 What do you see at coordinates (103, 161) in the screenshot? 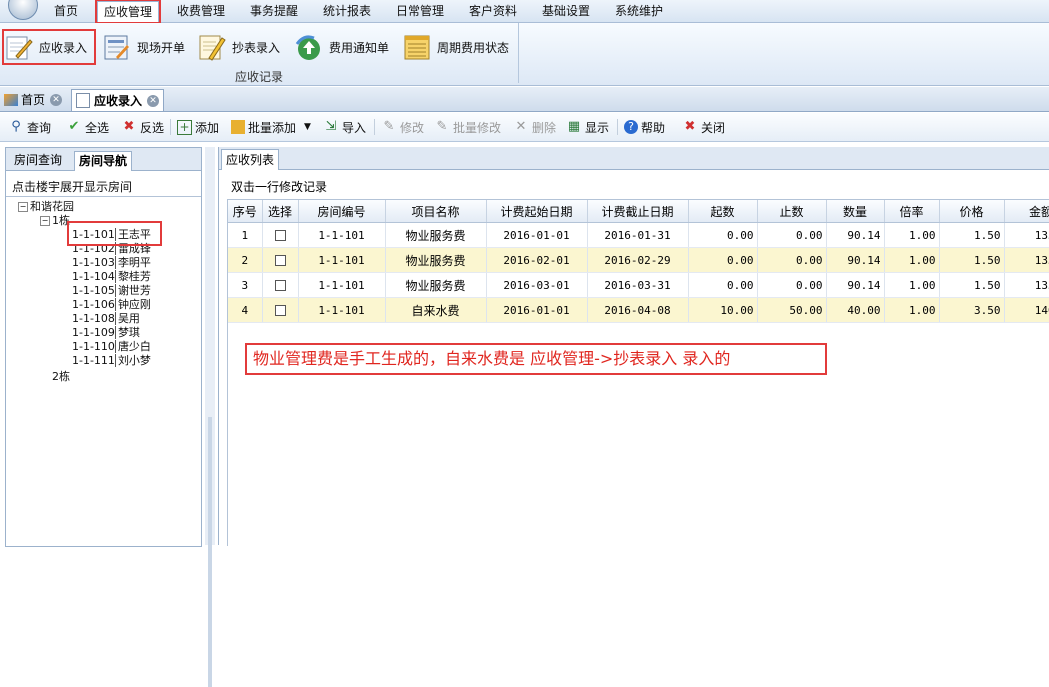
I see `tab-room-navigation: 房间导航` at bounding box center [103, 161].